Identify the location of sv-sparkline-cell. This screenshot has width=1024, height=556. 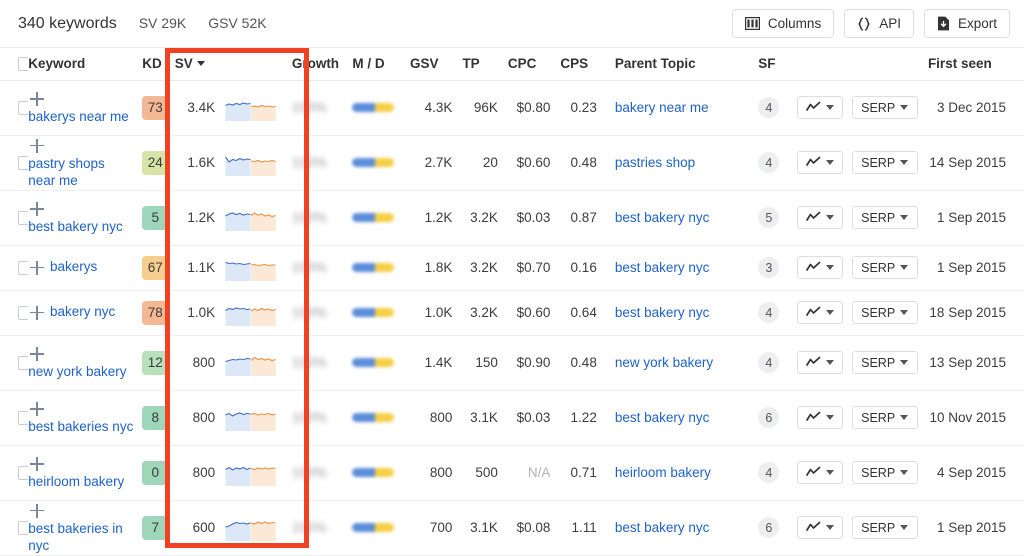
(258, 473).